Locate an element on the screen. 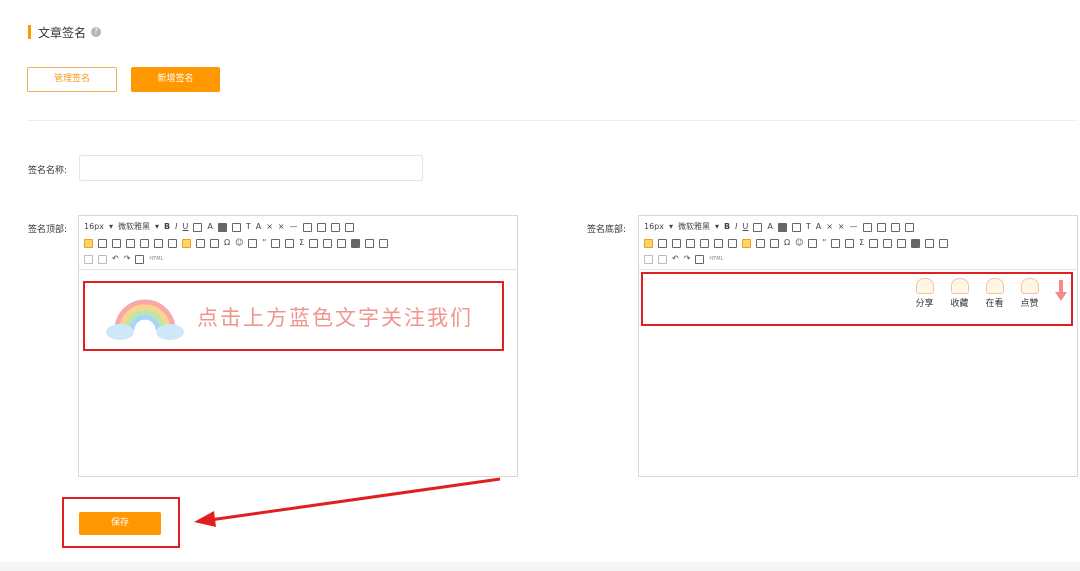 Image resolution: width=1080 pixels, height=571 pixels. editor-content: 分享 收藏 在看 点赞 is located at coordinates (858, 373).